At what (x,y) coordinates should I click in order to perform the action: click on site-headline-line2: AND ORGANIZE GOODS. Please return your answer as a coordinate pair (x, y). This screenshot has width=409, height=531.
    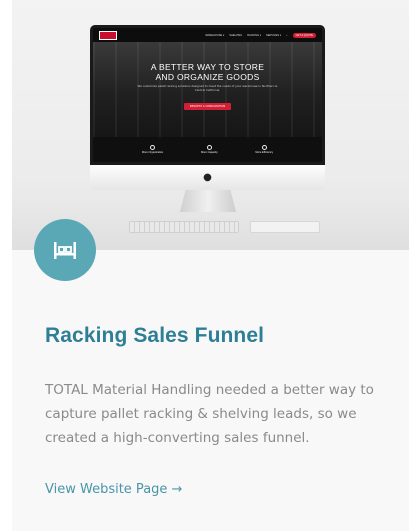
    Looking at the image, I should click on (207, 77).